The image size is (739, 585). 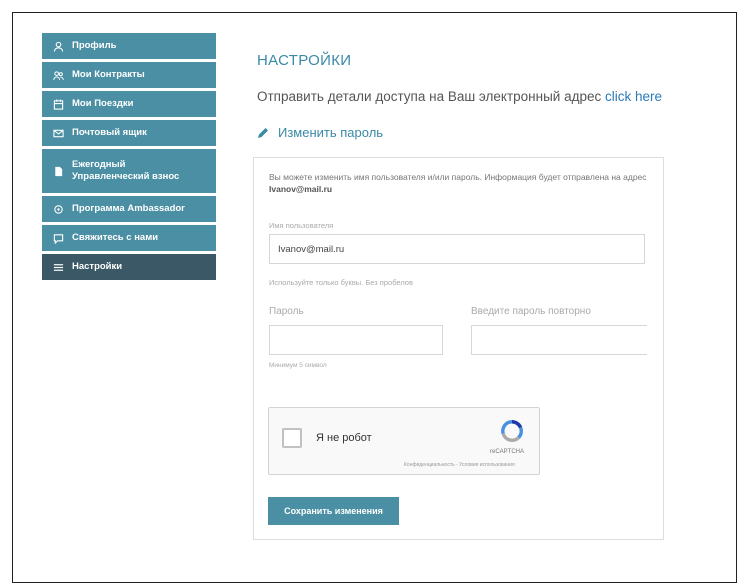 What do you see at coordinates (58, 133) in the screenshot?
I see `mail-icon` at bounding box center [58, 133].